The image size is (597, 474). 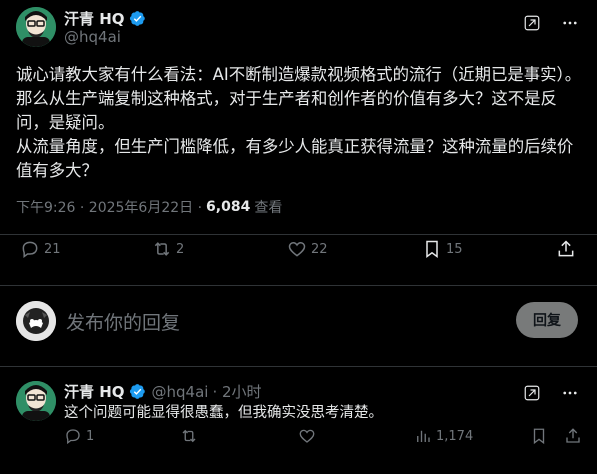 I want to click on reply-text: 这个问题可能显得很愚蠢，但我确实没思考清楚。, so click(x=223, y=413).